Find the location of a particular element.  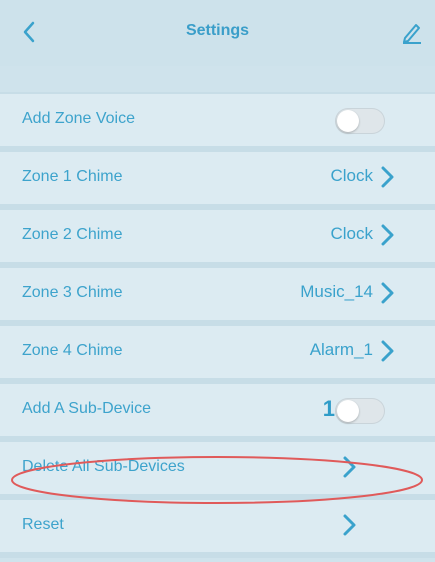

row-zone-2-chime: Zone 2 Chime Clock is located at coordinates (217, 239).